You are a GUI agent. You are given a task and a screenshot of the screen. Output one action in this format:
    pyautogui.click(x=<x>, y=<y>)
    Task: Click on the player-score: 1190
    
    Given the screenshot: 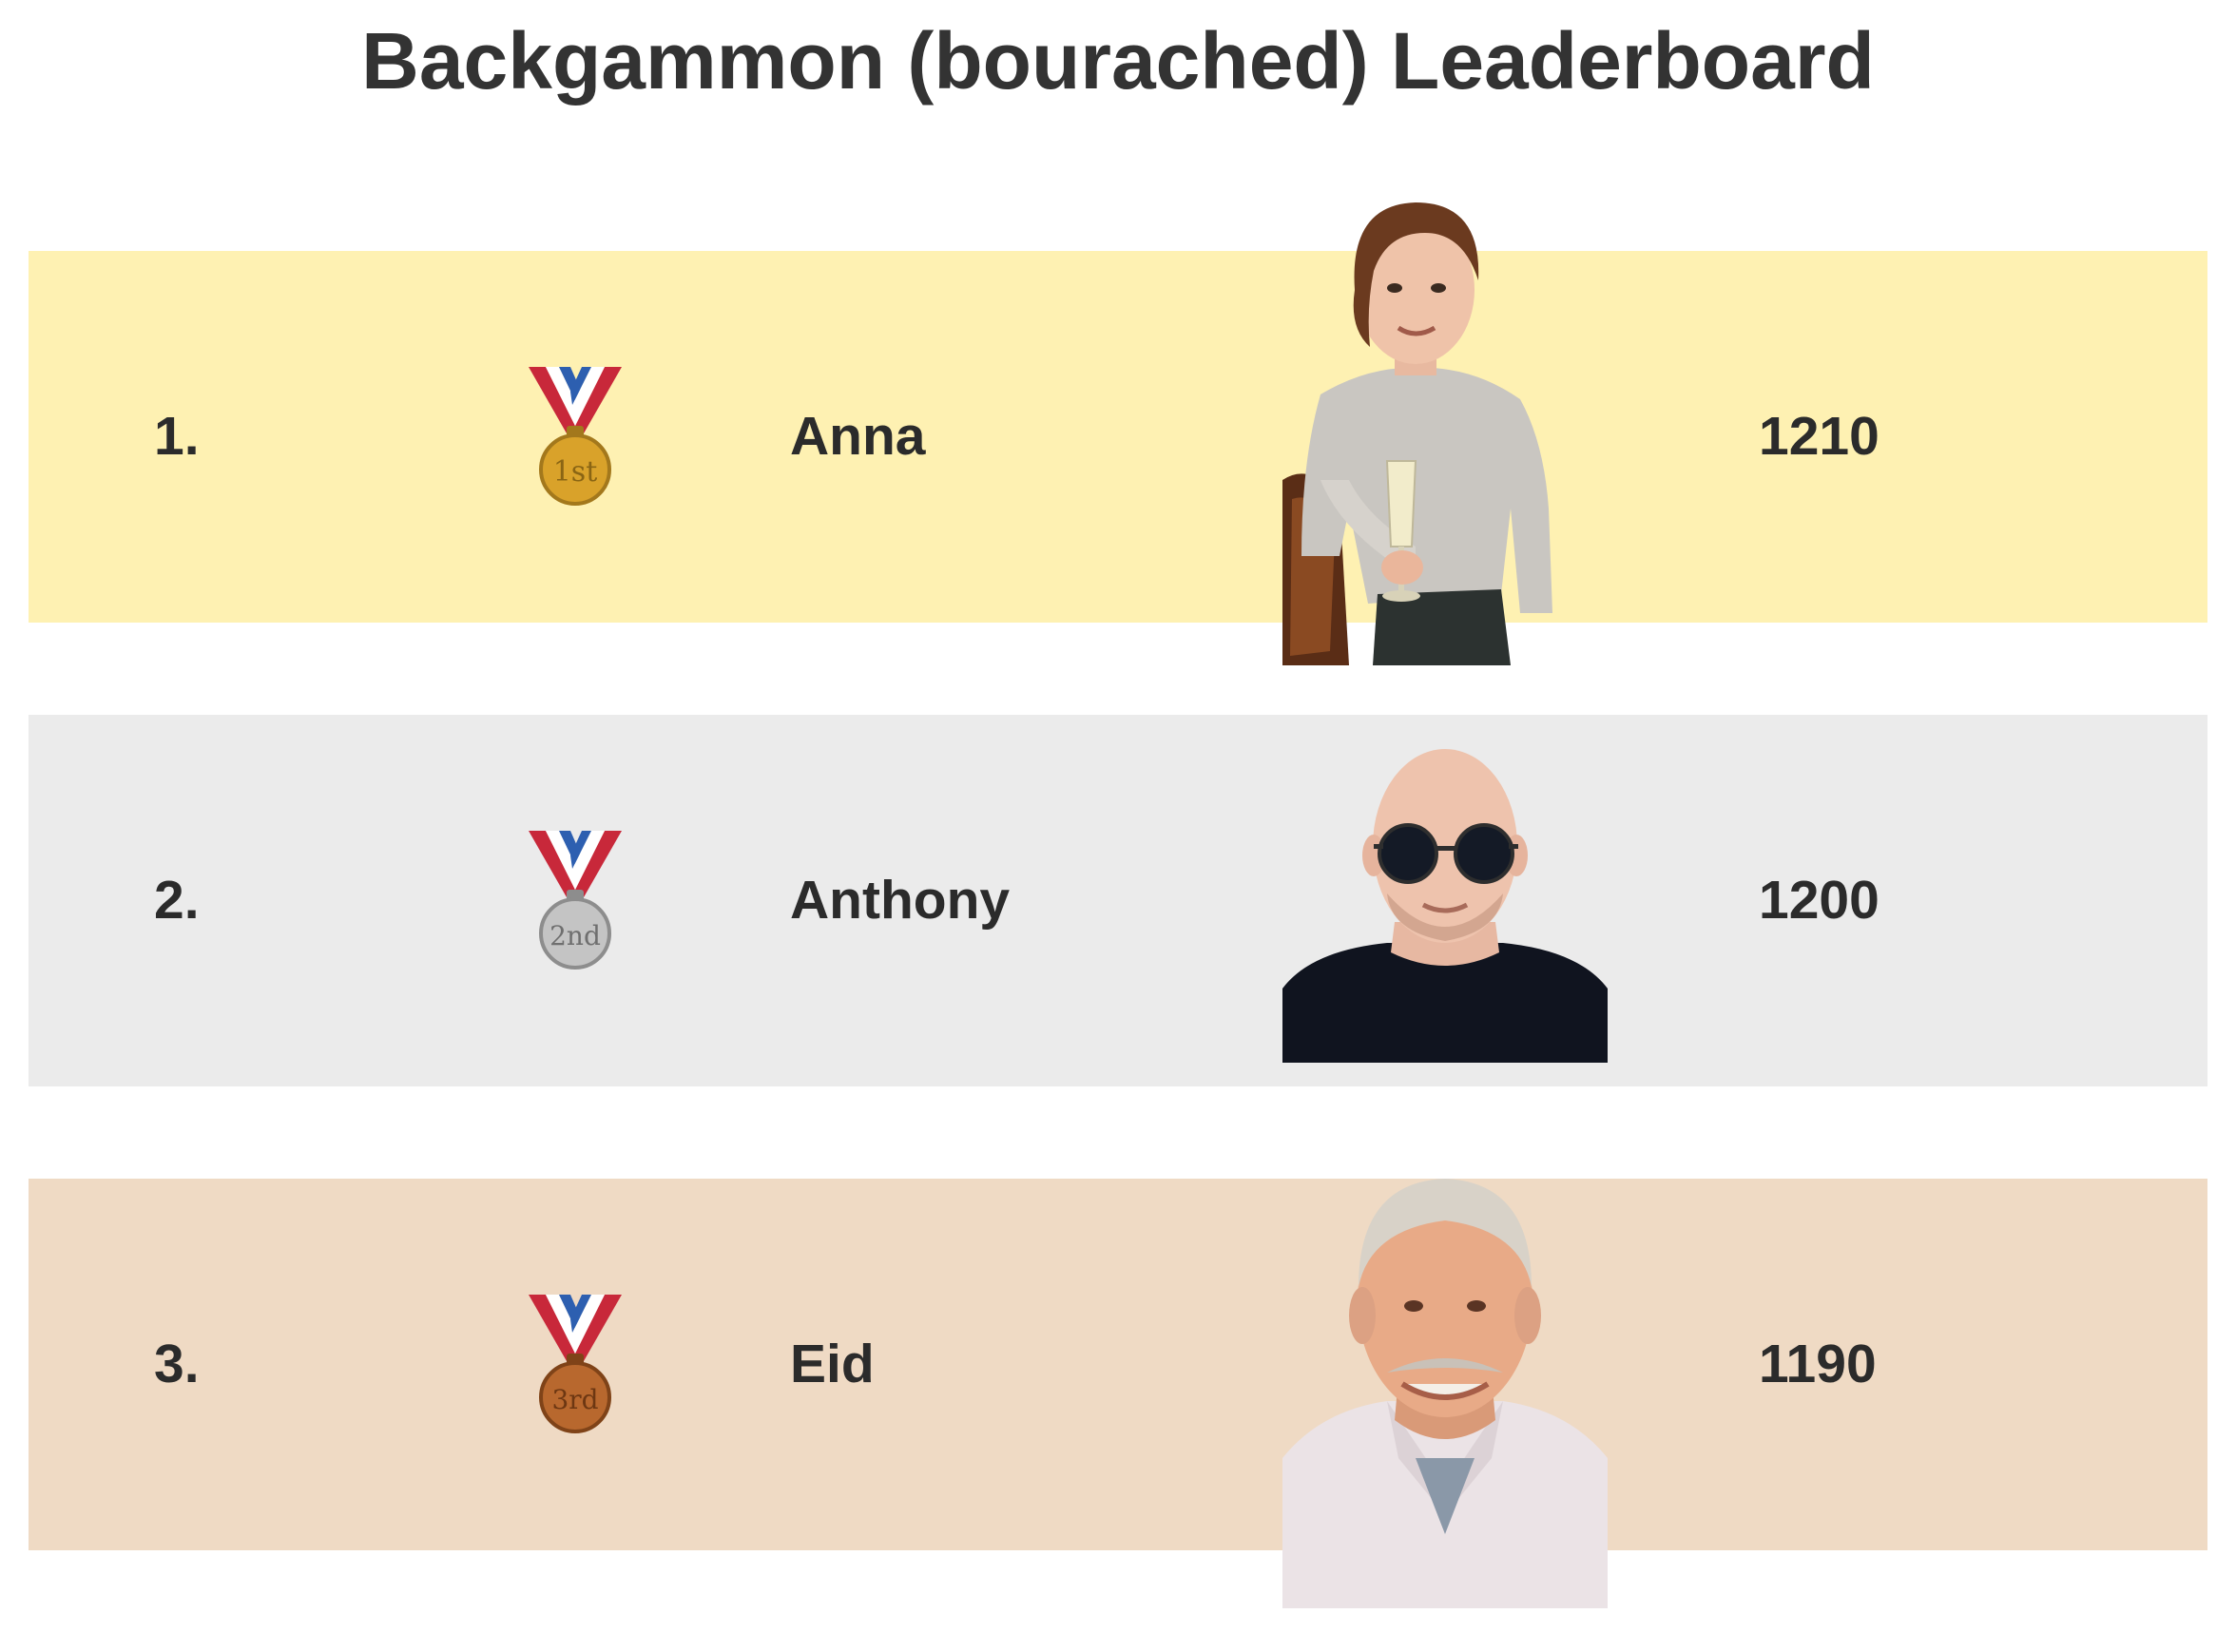 What is the action you would take?
    pyautogui.click(x=1818, y=1364)
    